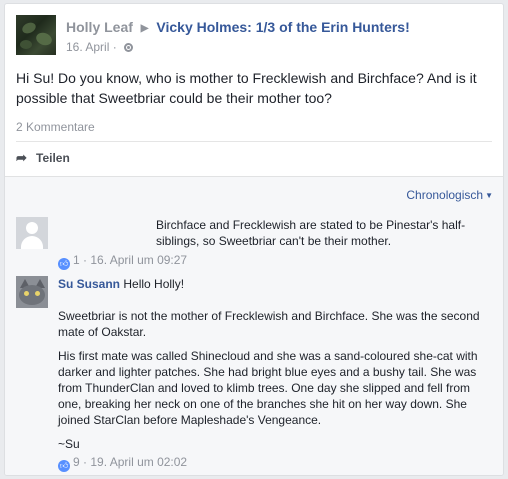  What do you see at coordinates (32, 233) in the screenshot?
I see `default-avatar` at bounding box center [32, 233].